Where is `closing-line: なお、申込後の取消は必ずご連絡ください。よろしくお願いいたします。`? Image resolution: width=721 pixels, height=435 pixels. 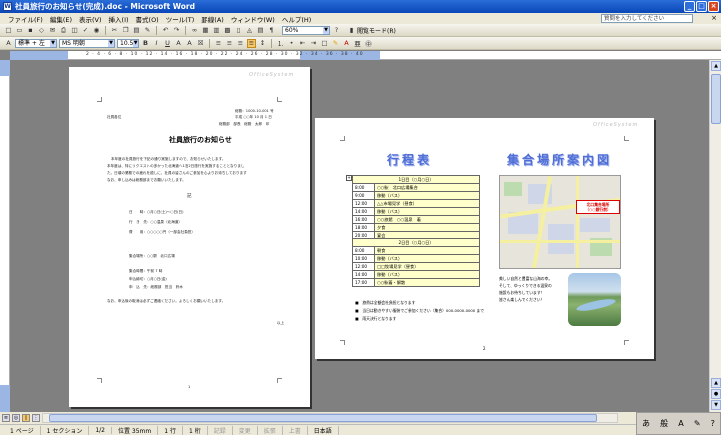 closing-line: なお、申込後の取消は必ずご連絡ください。よろしくお願いいたします。 is located at coordinates (166, 301).